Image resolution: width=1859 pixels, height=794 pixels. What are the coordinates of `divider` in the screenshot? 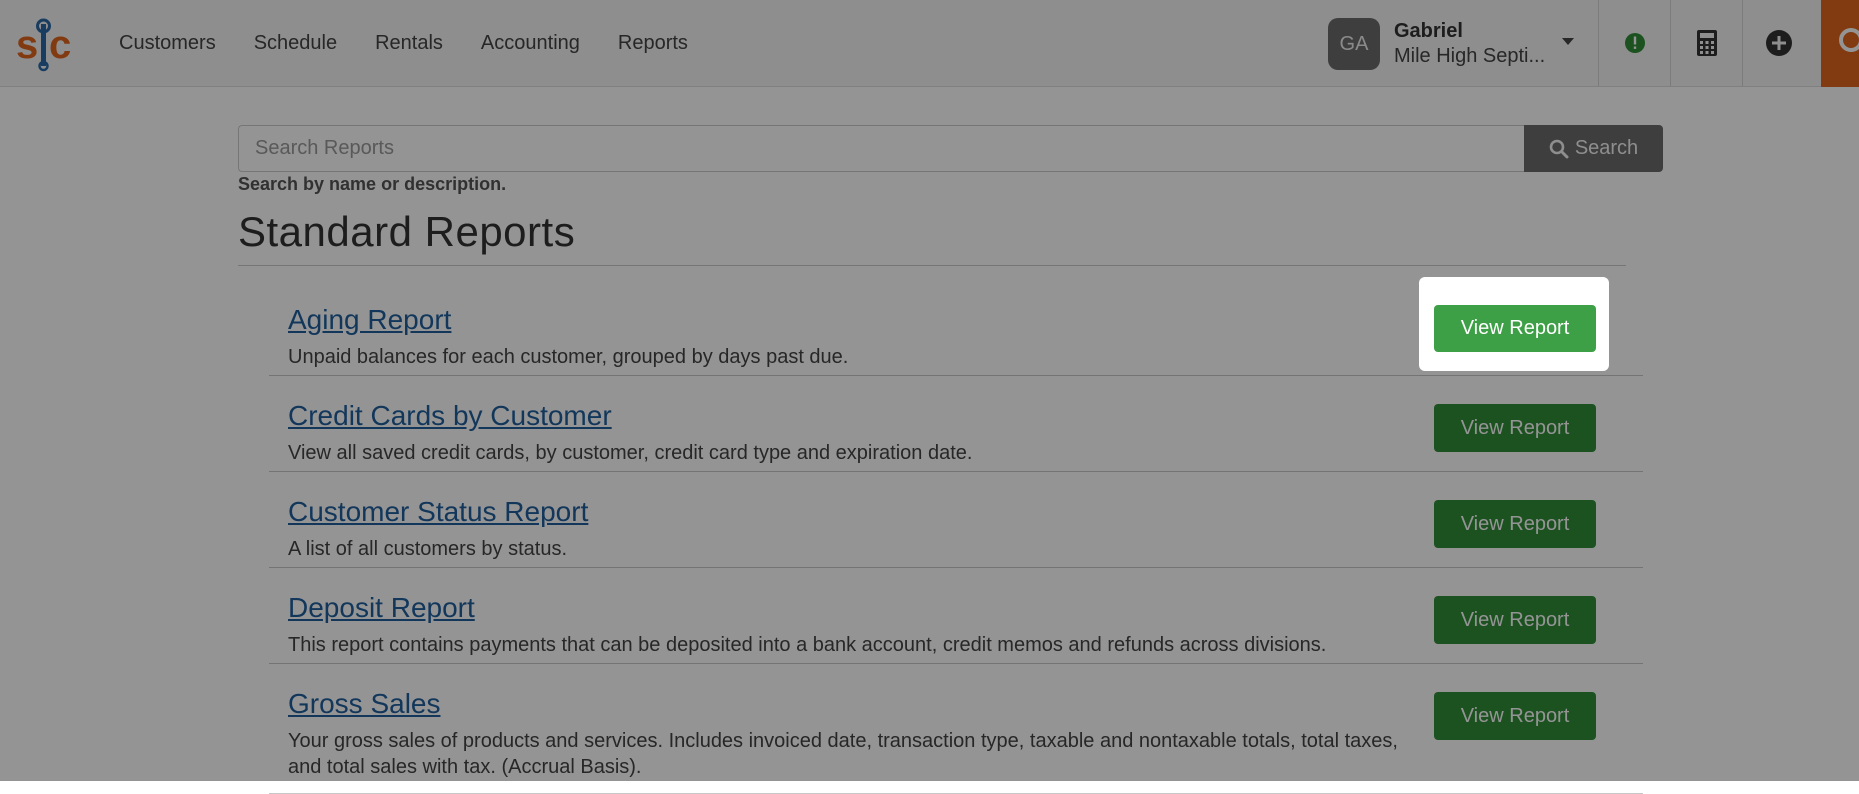 It's located at (932, 265).